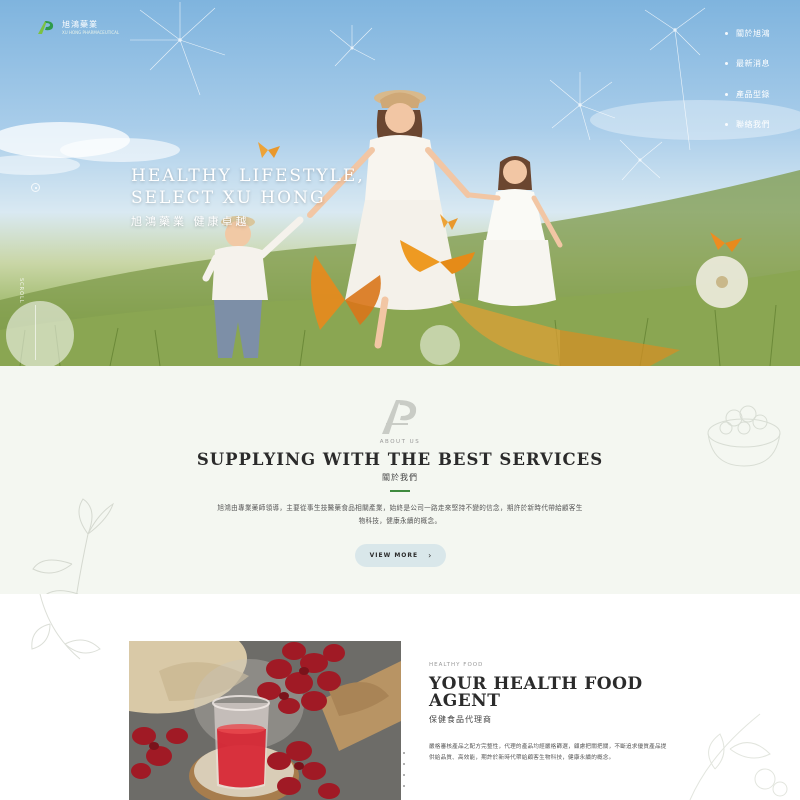  I want to click on health-food-title: YOUR HEALTH FOOD AGENT, so click(536, 693).